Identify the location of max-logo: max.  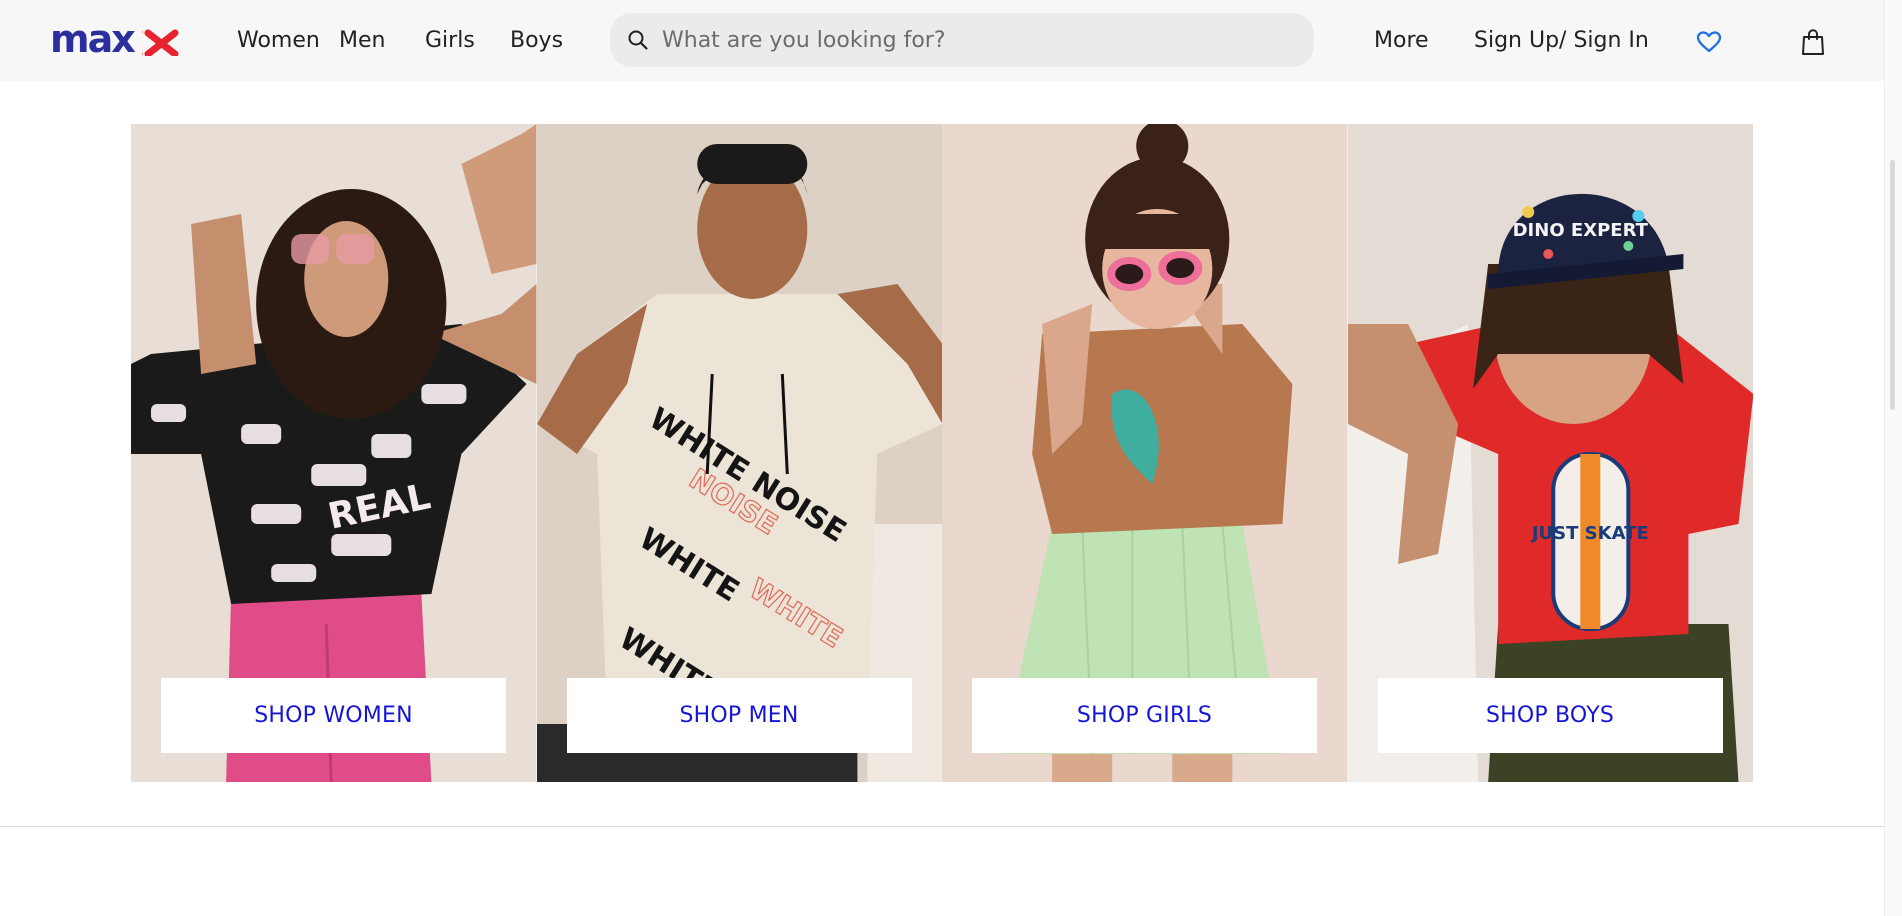
(115, 39).